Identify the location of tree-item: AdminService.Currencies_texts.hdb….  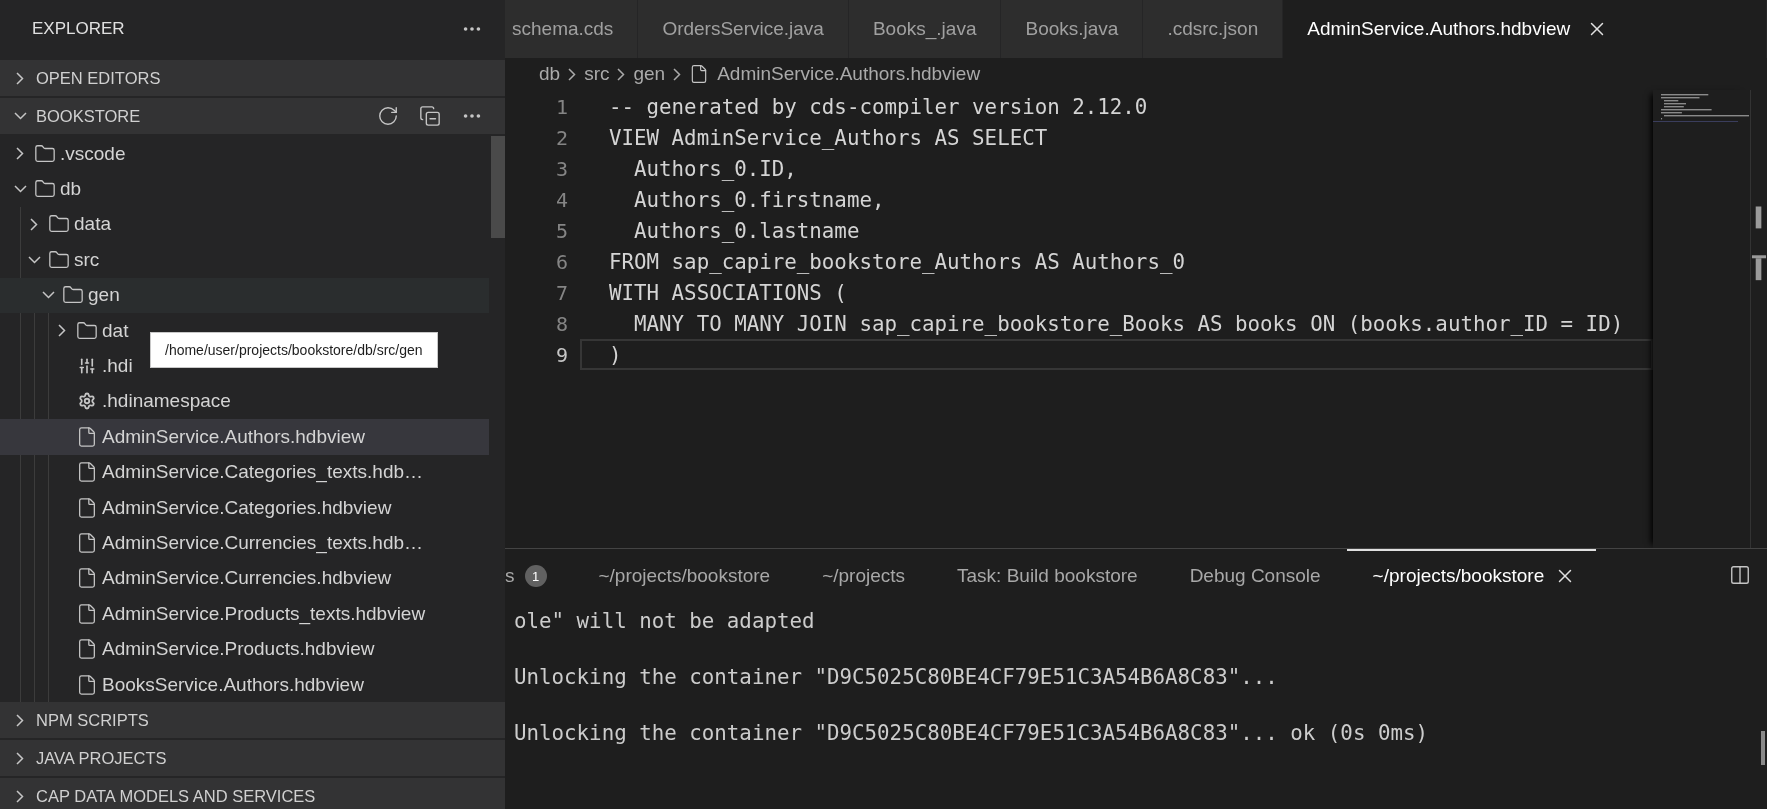
(214, 543).